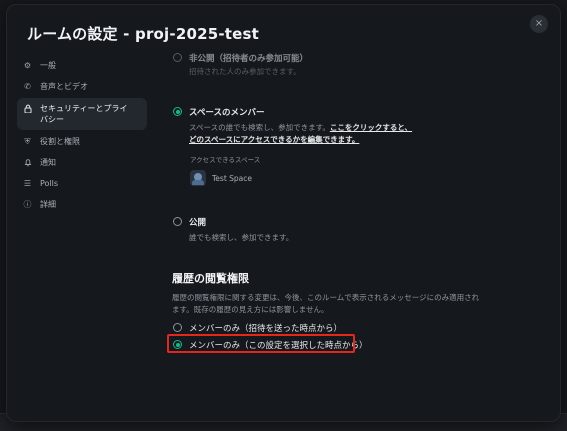  What do you see at coordinates (198, 223) in the screenshot?
I see `access-option-label: 公開` at bounding box center [198, 223].